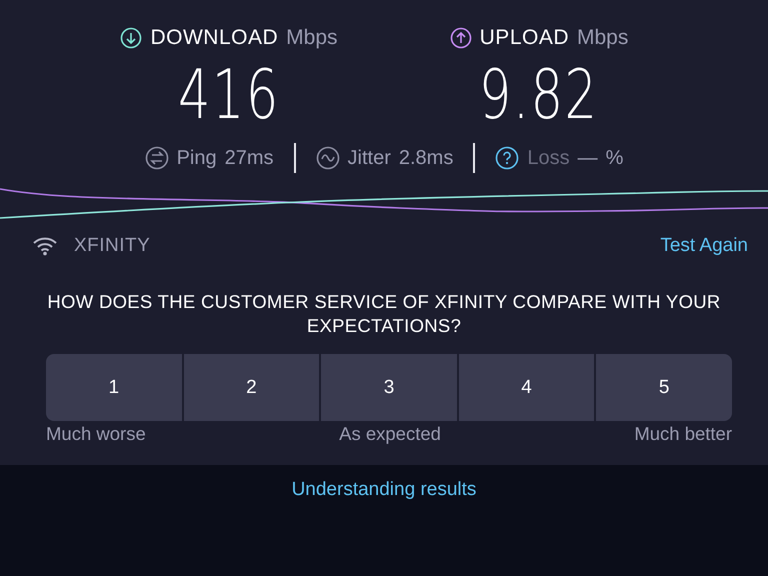 Image resolution: width=768 pixels, height=576 pixels. Describe the element at coordinates (214, 38) in the screenshot. I see `result-label: DOWNLOAD` at that location.